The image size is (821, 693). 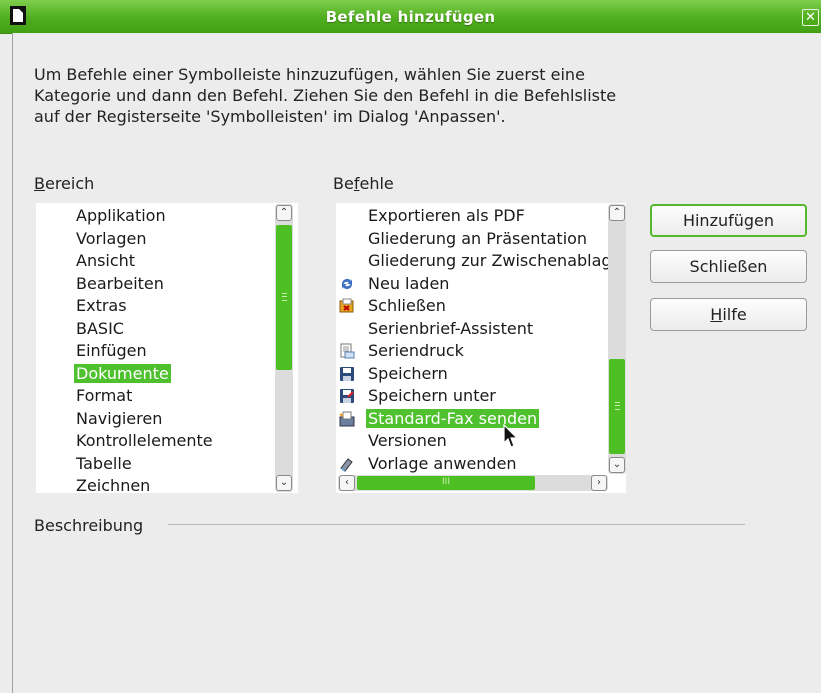 I want to click on list-item-label: Gliederung zur Zwischenablage, so click(x=495, y=260).